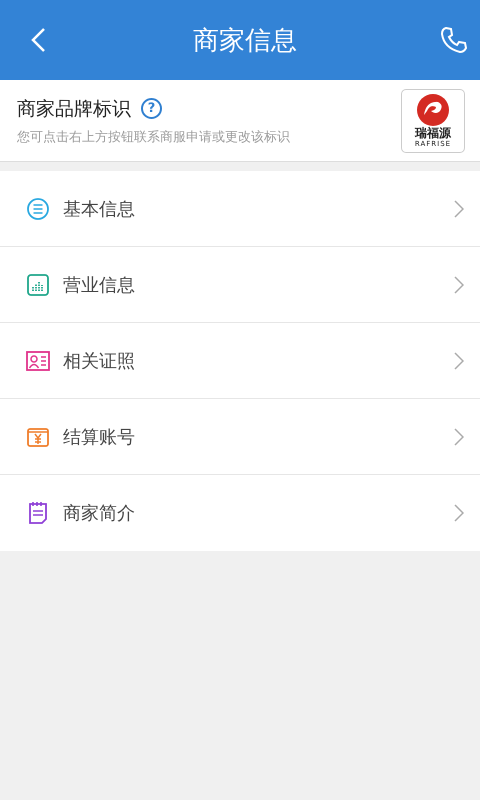 The image size is (480, 800). What do you see at coordinates (240, 513) in the screenshot?
I see `menu-item: 商家简介` at bounding box center [240, 513].